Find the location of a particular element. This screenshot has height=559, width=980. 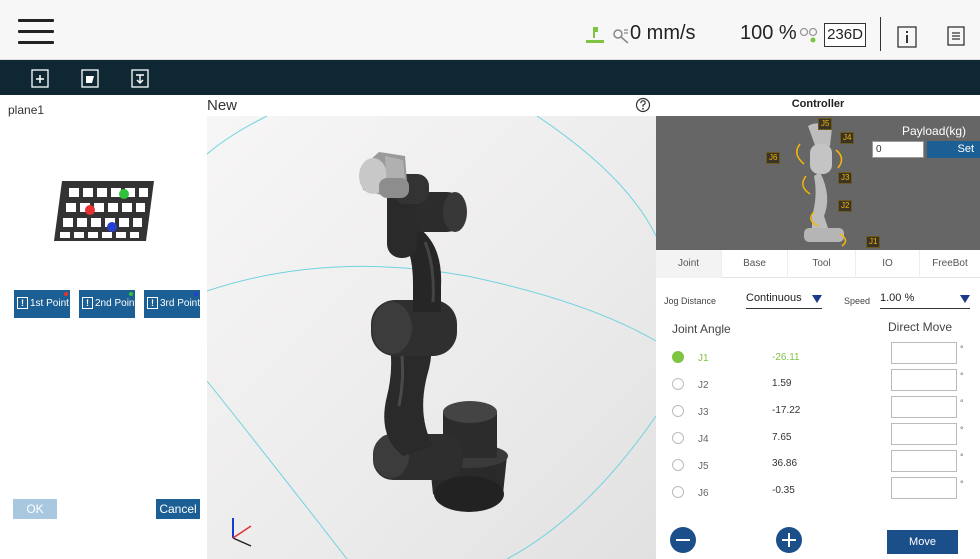

joint-name: J6 is located at coordinates (703, 493).